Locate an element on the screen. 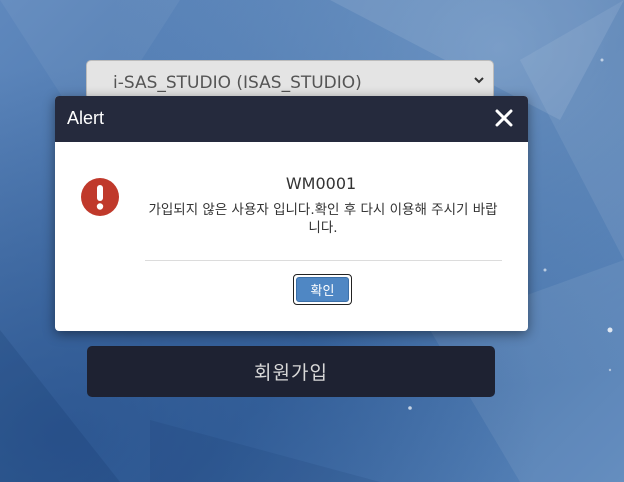 The image size is (624, 482). confirm-button-inner: 확인 is located at coordinates (322, 289).